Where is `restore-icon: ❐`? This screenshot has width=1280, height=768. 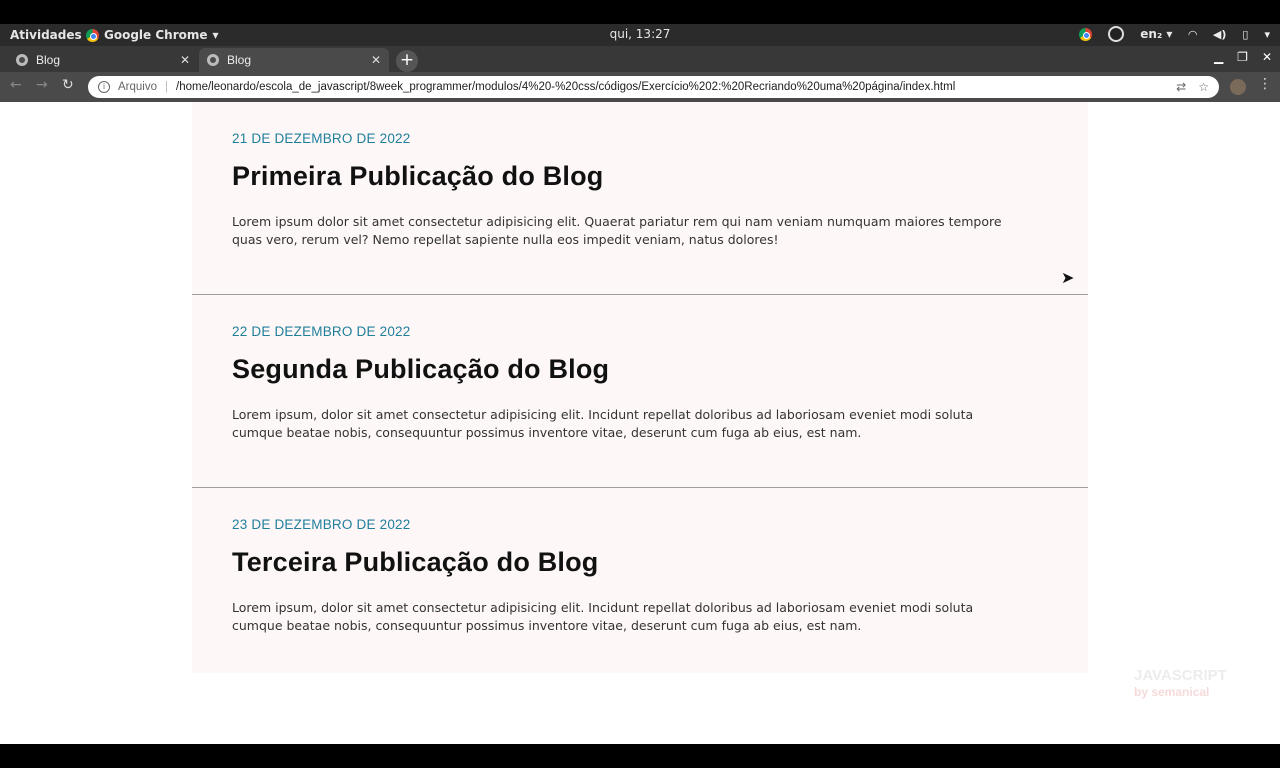 restore-icon: ❐ is located at coordinates (1242, 57).